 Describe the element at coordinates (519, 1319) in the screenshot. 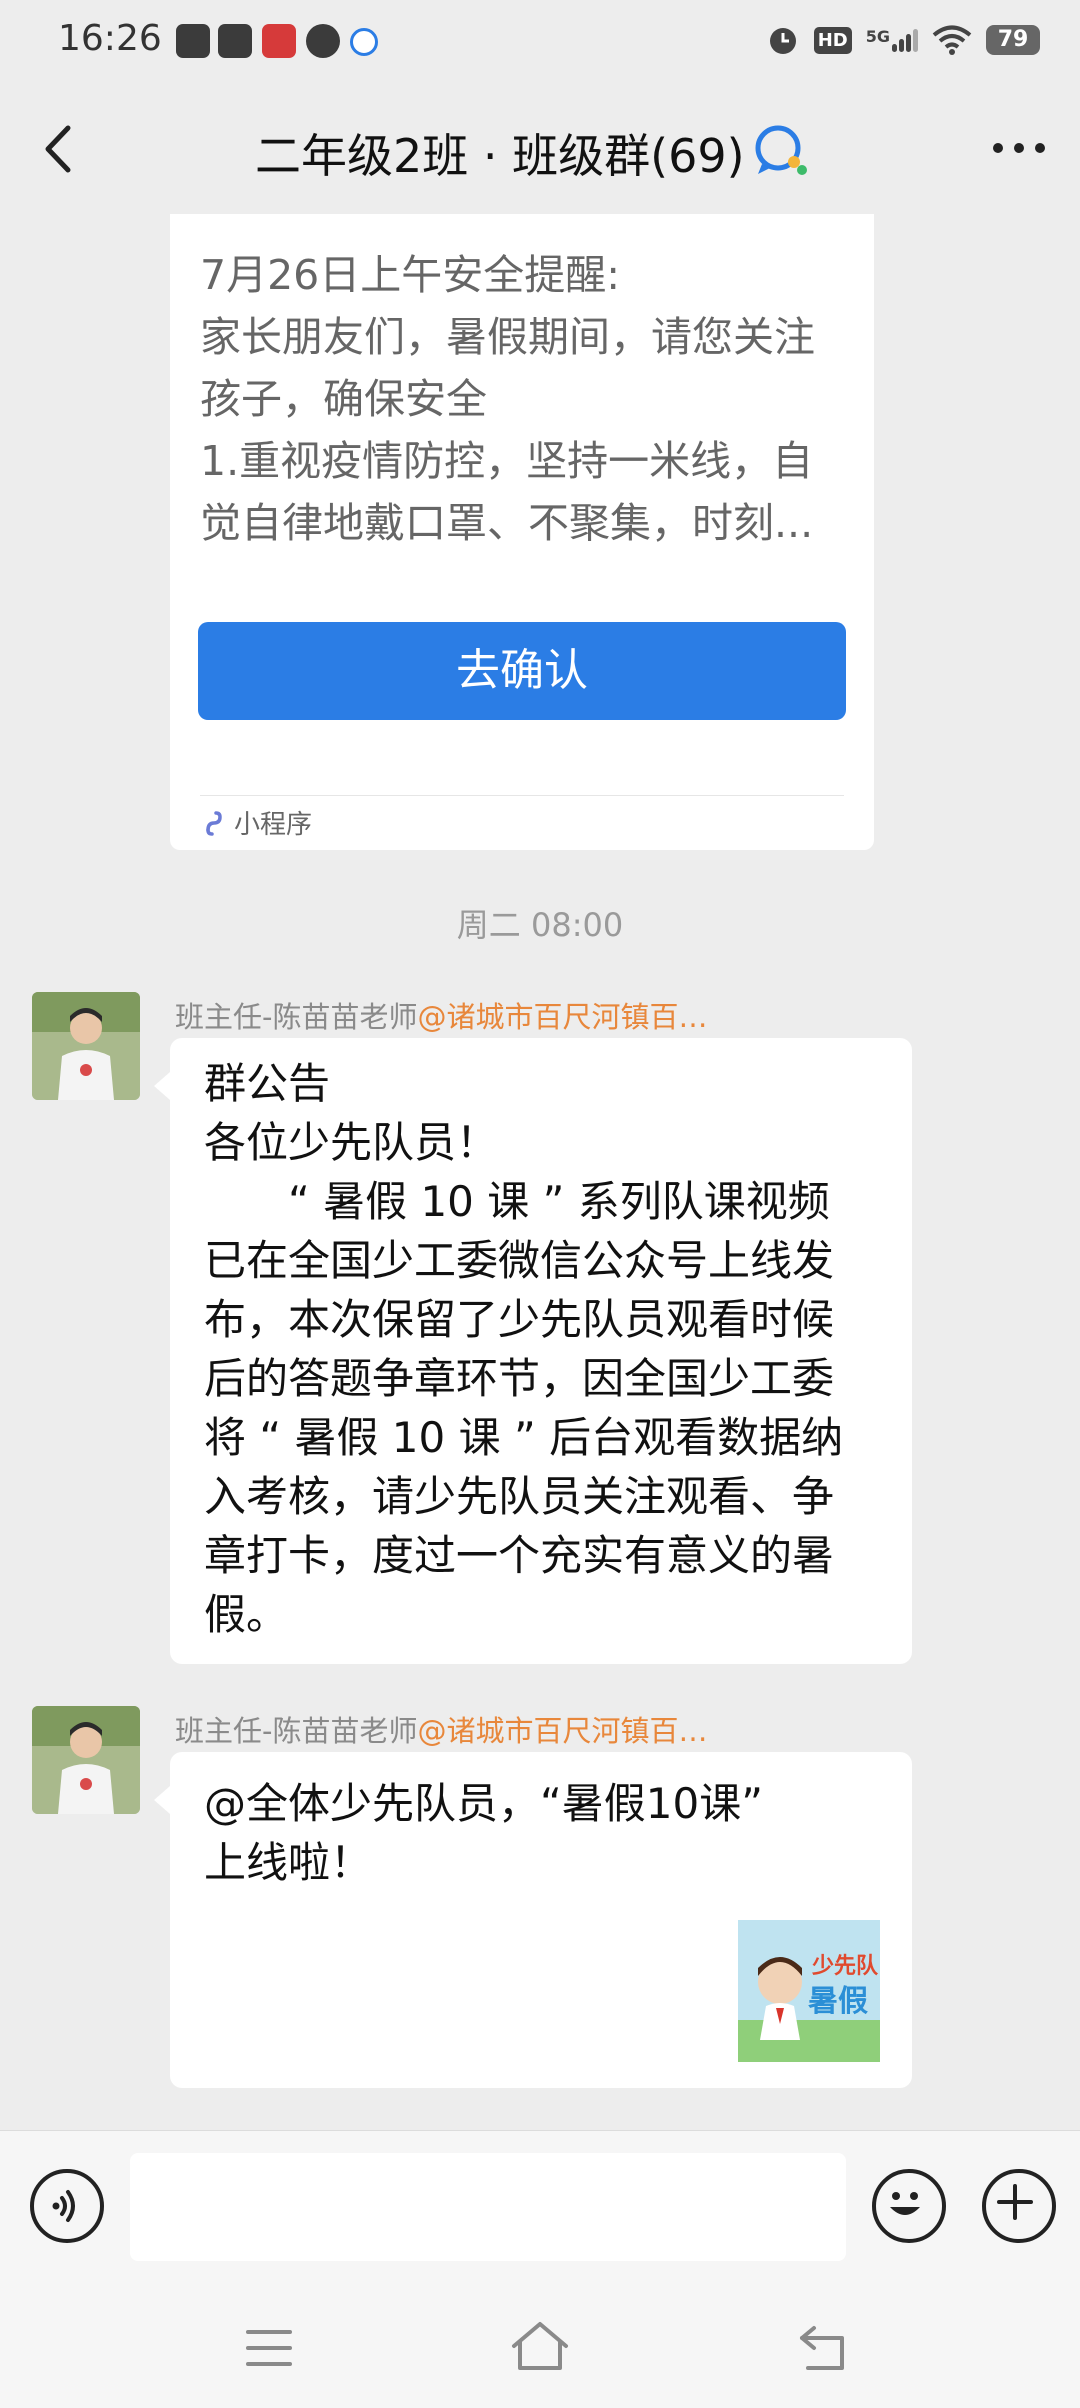

I see `message-line: 布，本次保留了少先队员观看时候` at that location.